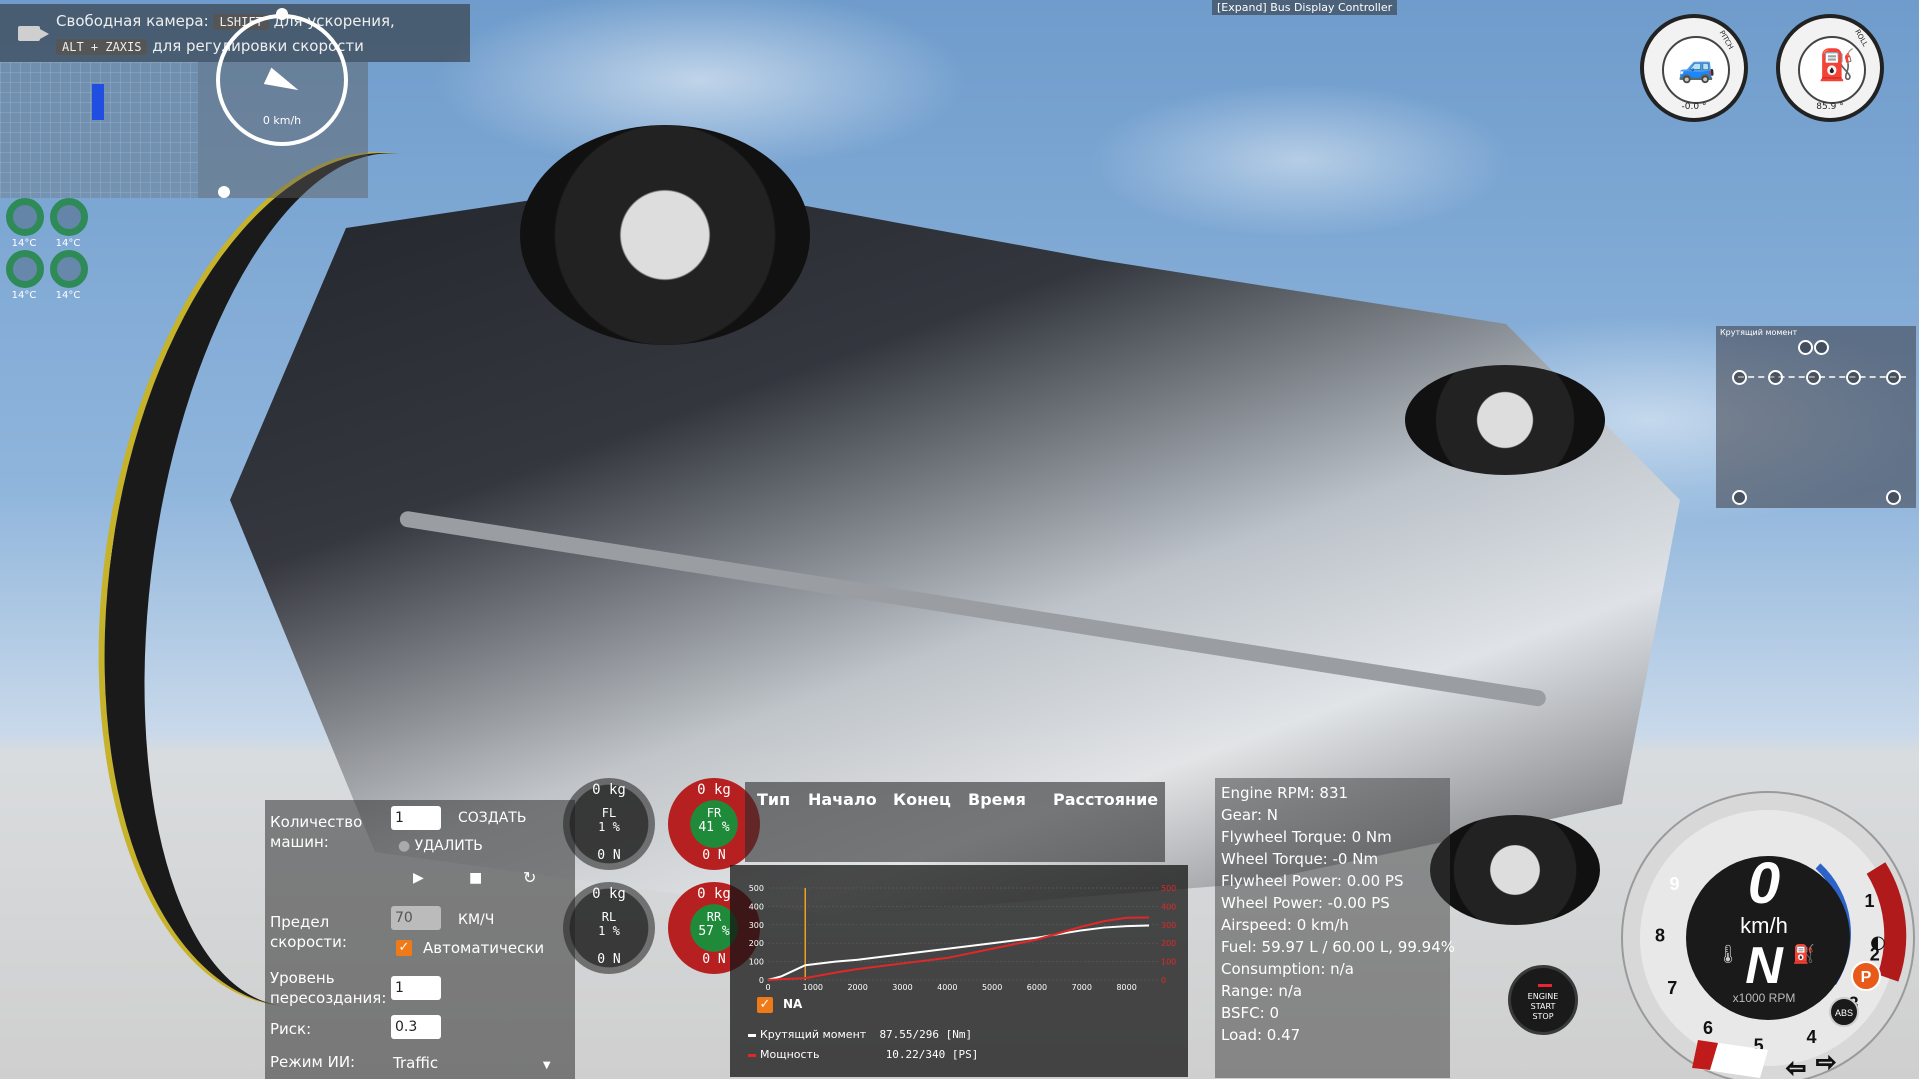 This screenshot has width=1919, height=1079. What do you see at coordinates (1844, 1013) in the screenshot?
I see `abs-label: ABS` at bounding box center [1844, 1013].